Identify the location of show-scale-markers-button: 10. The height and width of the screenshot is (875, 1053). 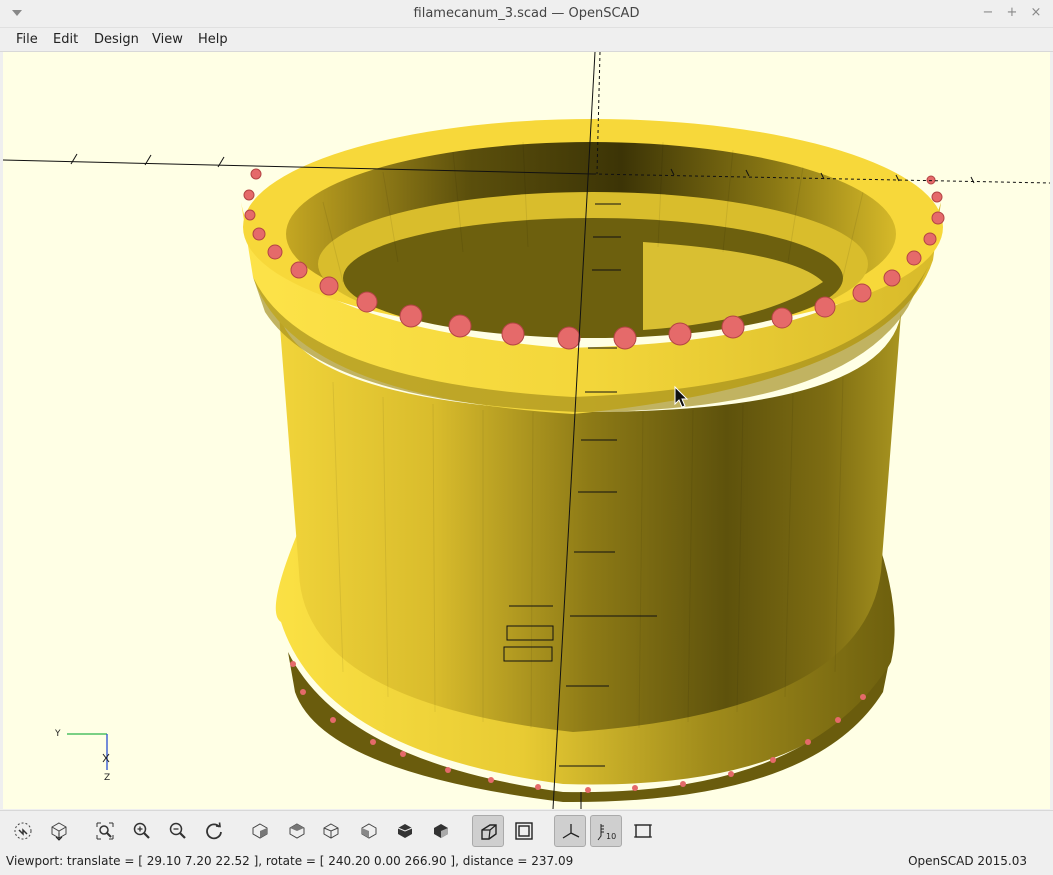
(606, 831).